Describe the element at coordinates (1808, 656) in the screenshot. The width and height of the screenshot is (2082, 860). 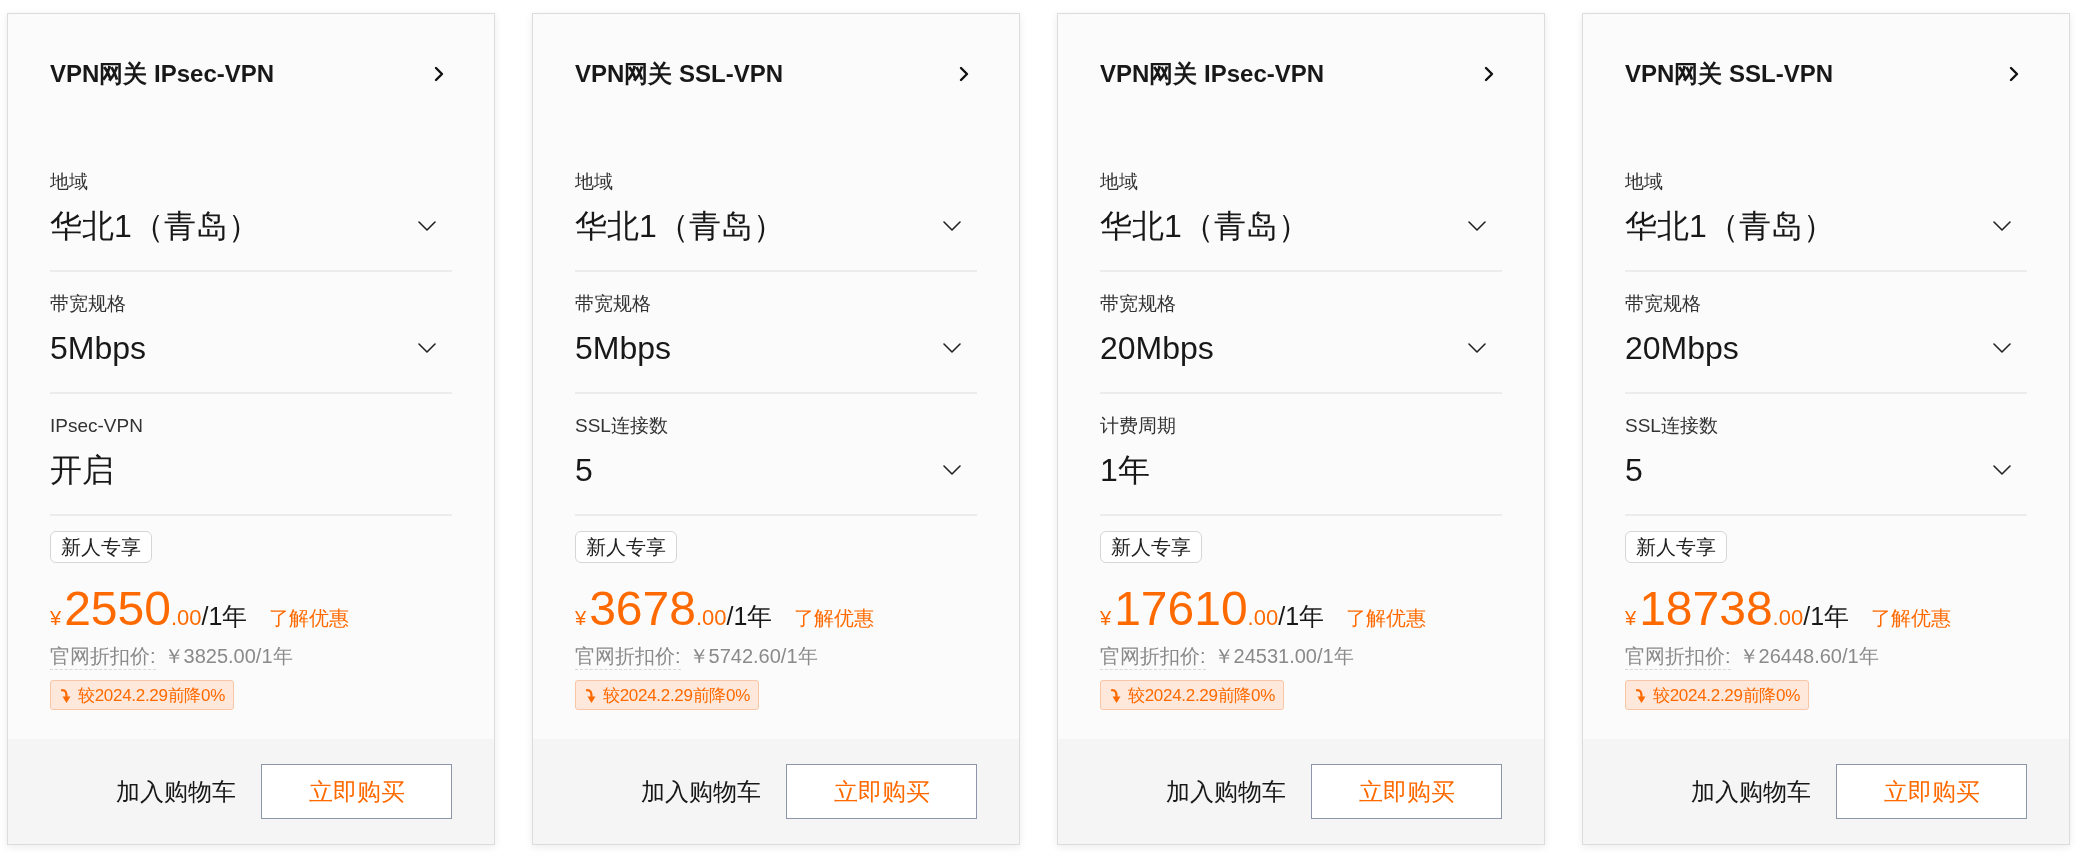
I see `list-price: ￥26448.60/1年` at that location.